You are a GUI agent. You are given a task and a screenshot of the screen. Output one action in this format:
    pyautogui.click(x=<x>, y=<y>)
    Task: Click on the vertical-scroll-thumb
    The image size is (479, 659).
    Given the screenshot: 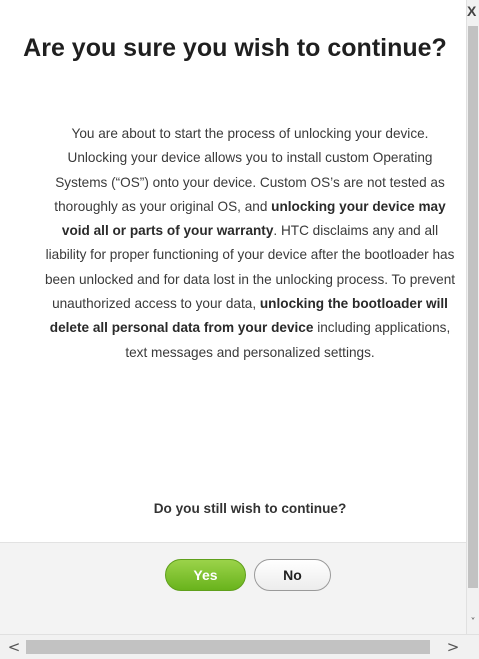 What is the action you would take?
    pyautogui.click(x=473, y=307)
    